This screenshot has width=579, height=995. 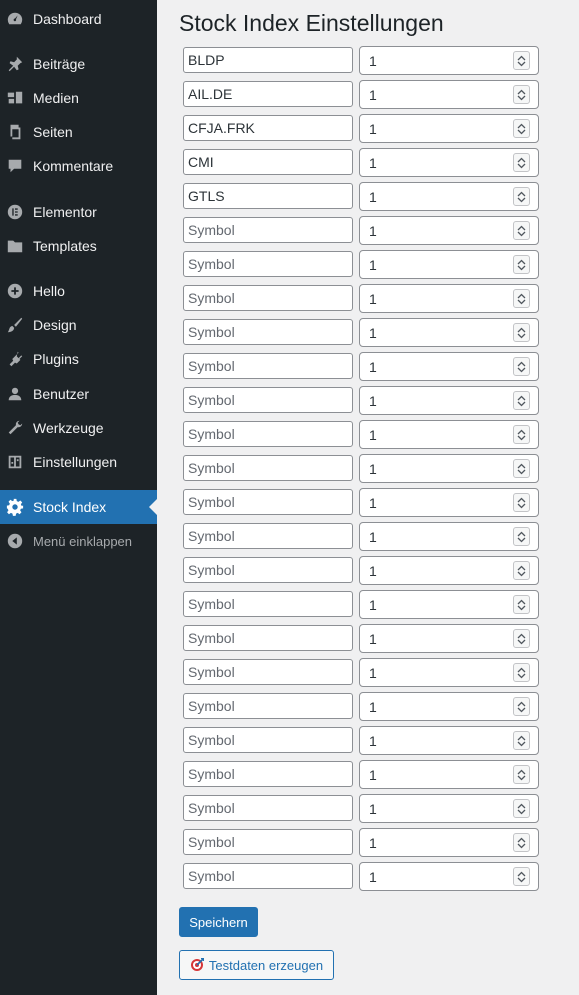 I want to click on generate-testdata-button: Testdaten erzeugen, so click(x=256, y=965).